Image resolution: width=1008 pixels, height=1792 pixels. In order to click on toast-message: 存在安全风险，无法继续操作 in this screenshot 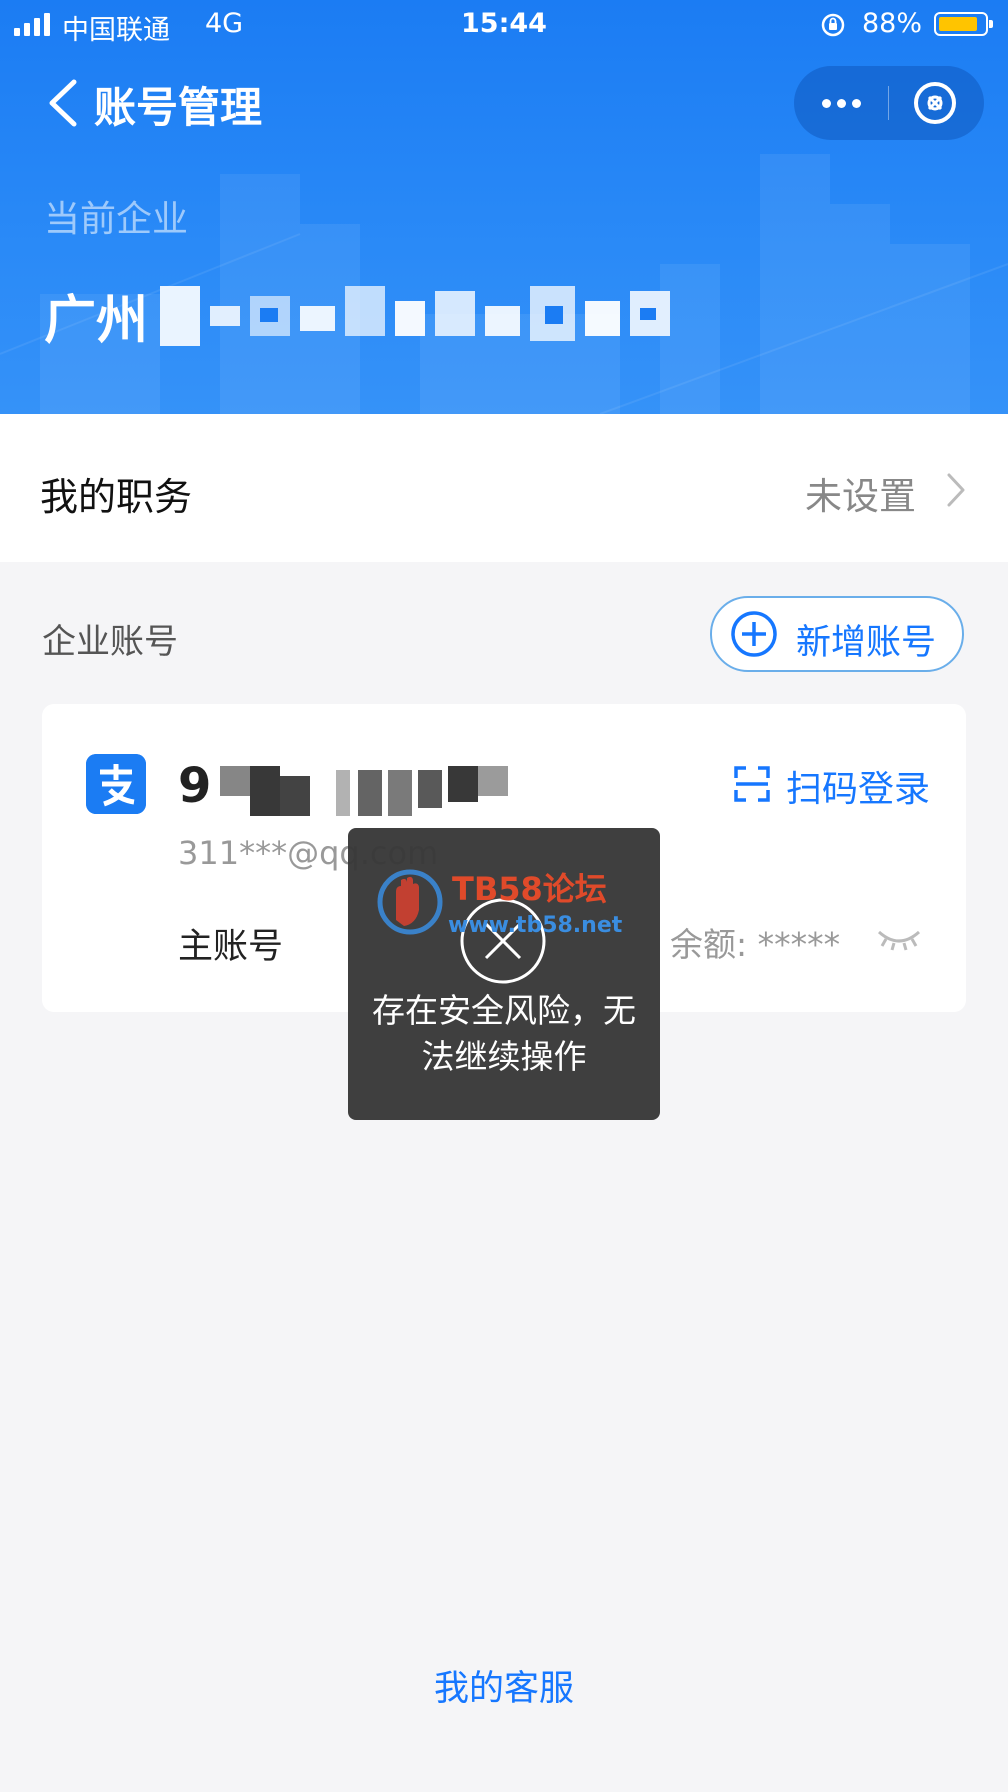, I will do `click(504, 1033)`.